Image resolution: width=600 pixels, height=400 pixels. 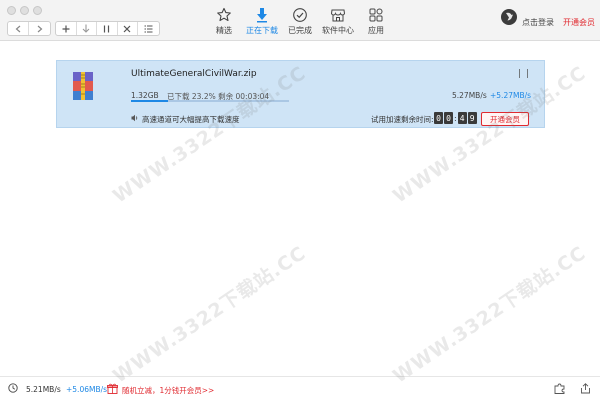 I want to click on open-vip-button: 开通会员, so click(x=505, y=119).